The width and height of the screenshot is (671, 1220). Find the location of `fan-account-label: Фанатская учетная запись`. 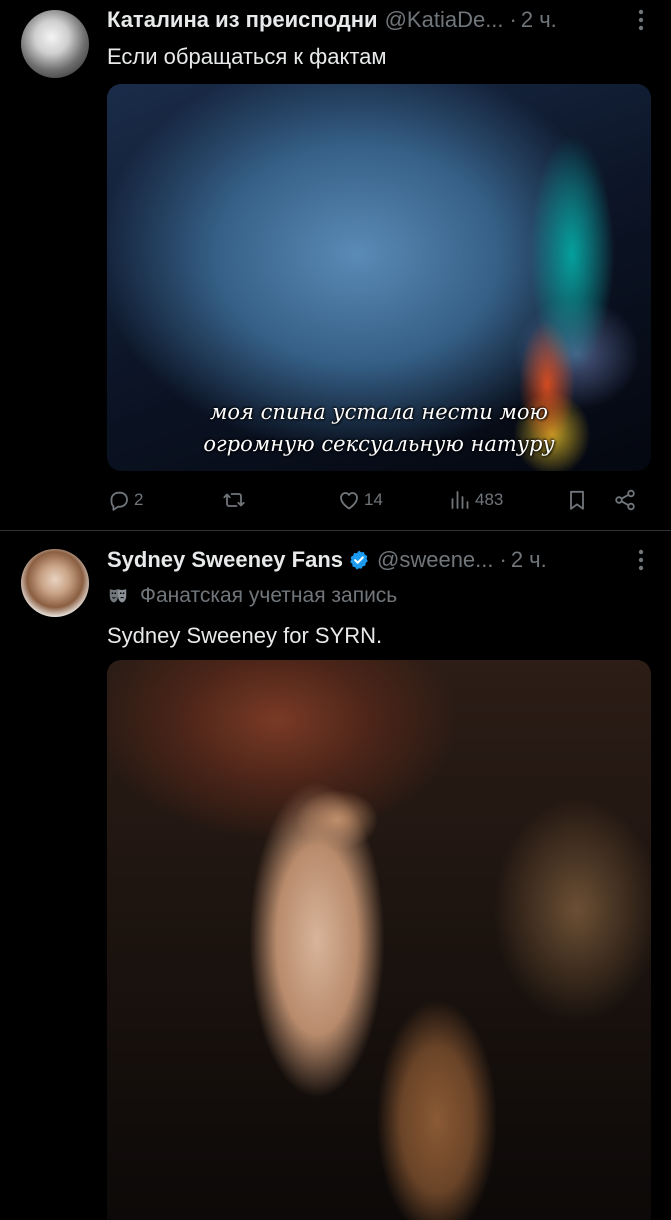

fan-account-label: Фанатская учетная запись is located at coordinates (252, 596).